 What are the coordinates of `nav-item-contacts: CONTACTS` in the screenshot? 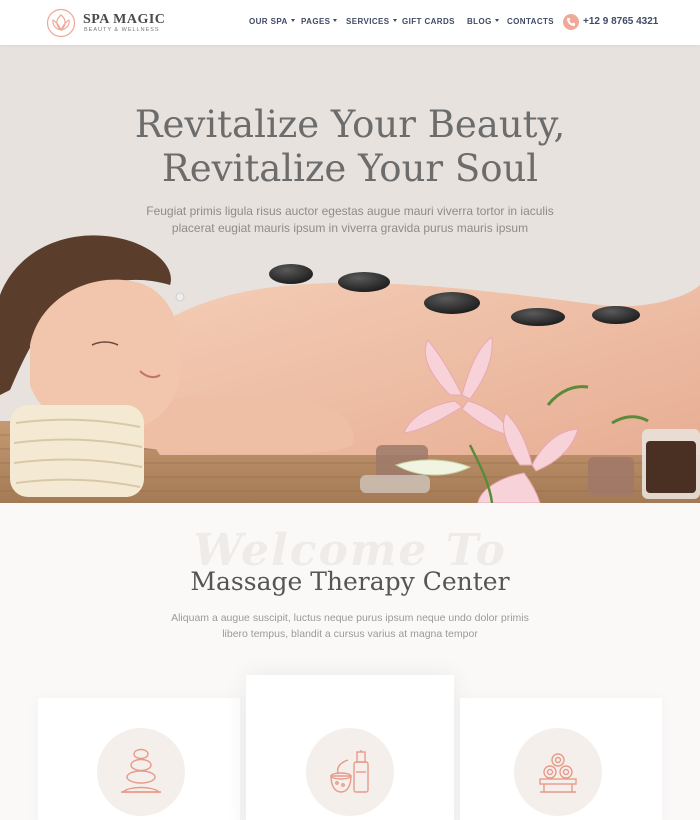 It's located at (530, 21).